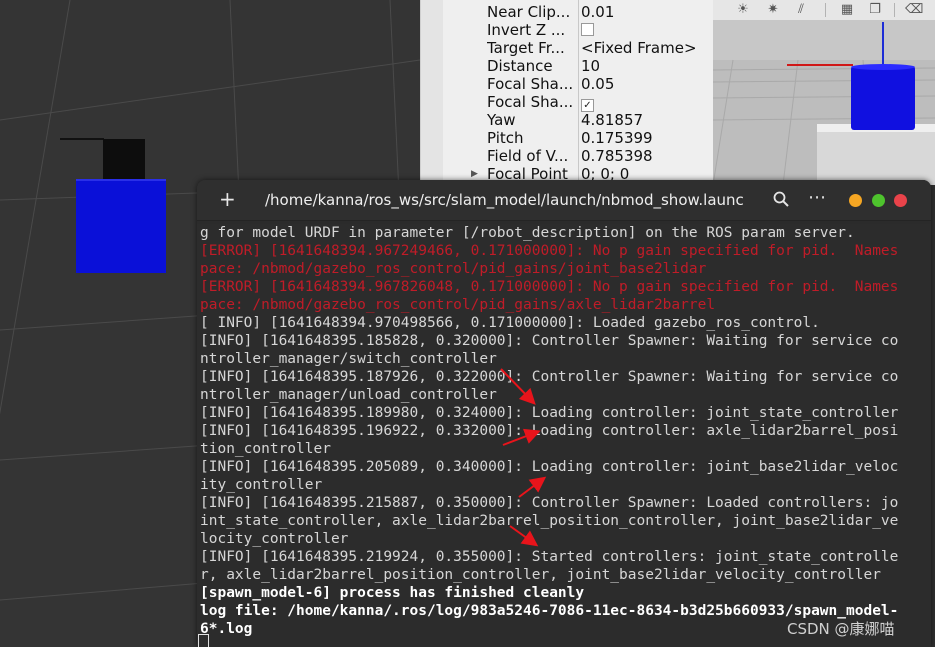 The width and height of the screenshot is (935, 647). What do you see at coordinates (597, 84) in the screenshot?
I see `property-value: 0.05` at bounding box center [597, 84].